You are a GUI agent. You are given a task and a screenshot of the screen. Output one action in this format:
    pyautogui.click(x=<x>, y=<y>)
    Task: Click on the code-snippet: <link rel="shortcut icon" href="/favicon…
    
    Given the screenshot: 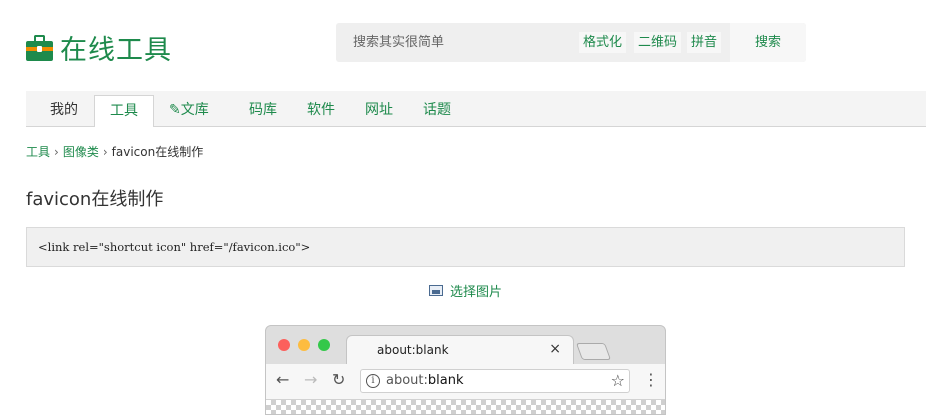 What is the action you would take?
    pyautogui.click(x=174, y=247)
    